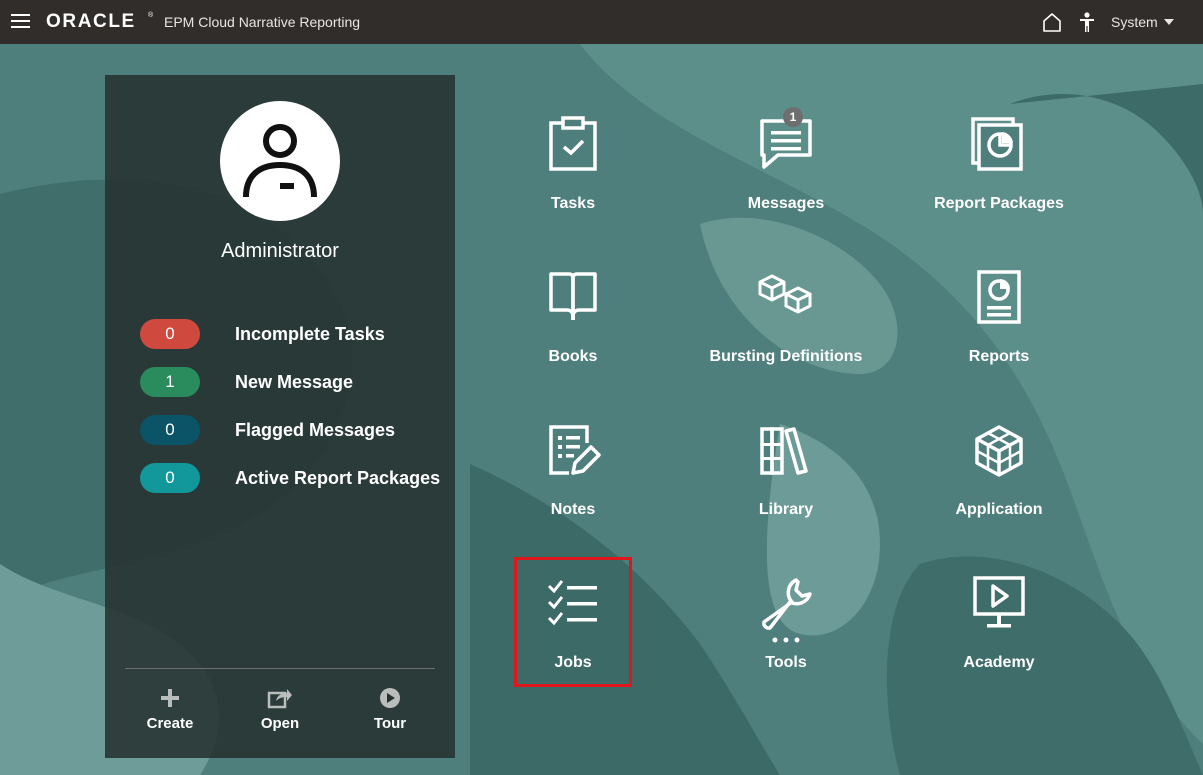 The height and width of the screenshot is (775, 1203). I want to click on tile-label: Reports, so click(999, 356).